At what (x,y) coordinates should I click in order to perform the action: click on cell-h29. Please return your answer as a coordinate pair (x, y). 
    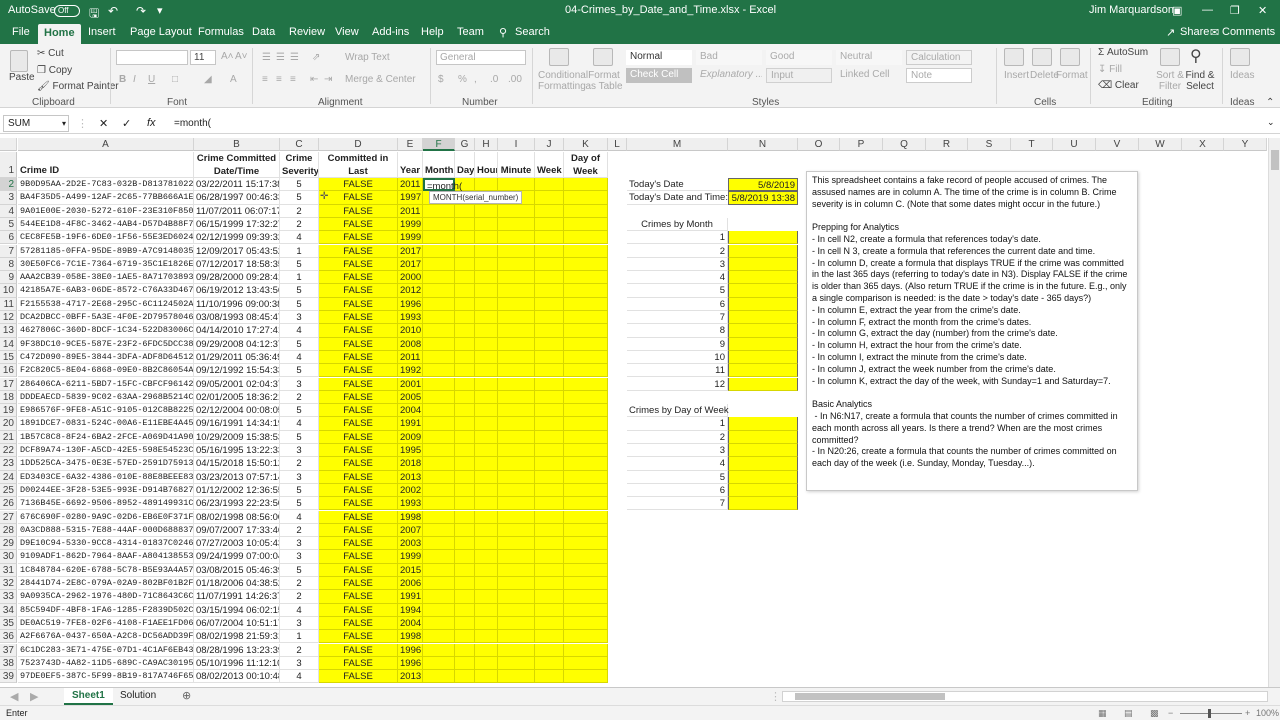
    Looking at the image, I should click on (486, 544).